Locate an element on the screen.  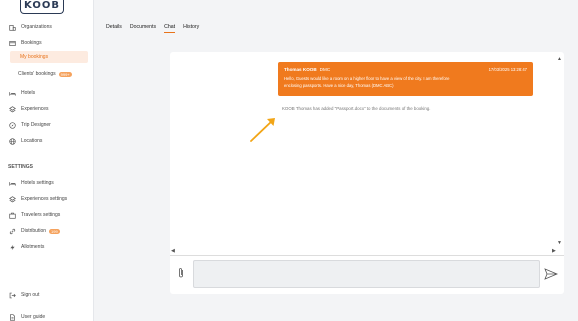
sidebar-item-clients-bookings: Clients' bookings 999+ is located at coordinates (49, 74).